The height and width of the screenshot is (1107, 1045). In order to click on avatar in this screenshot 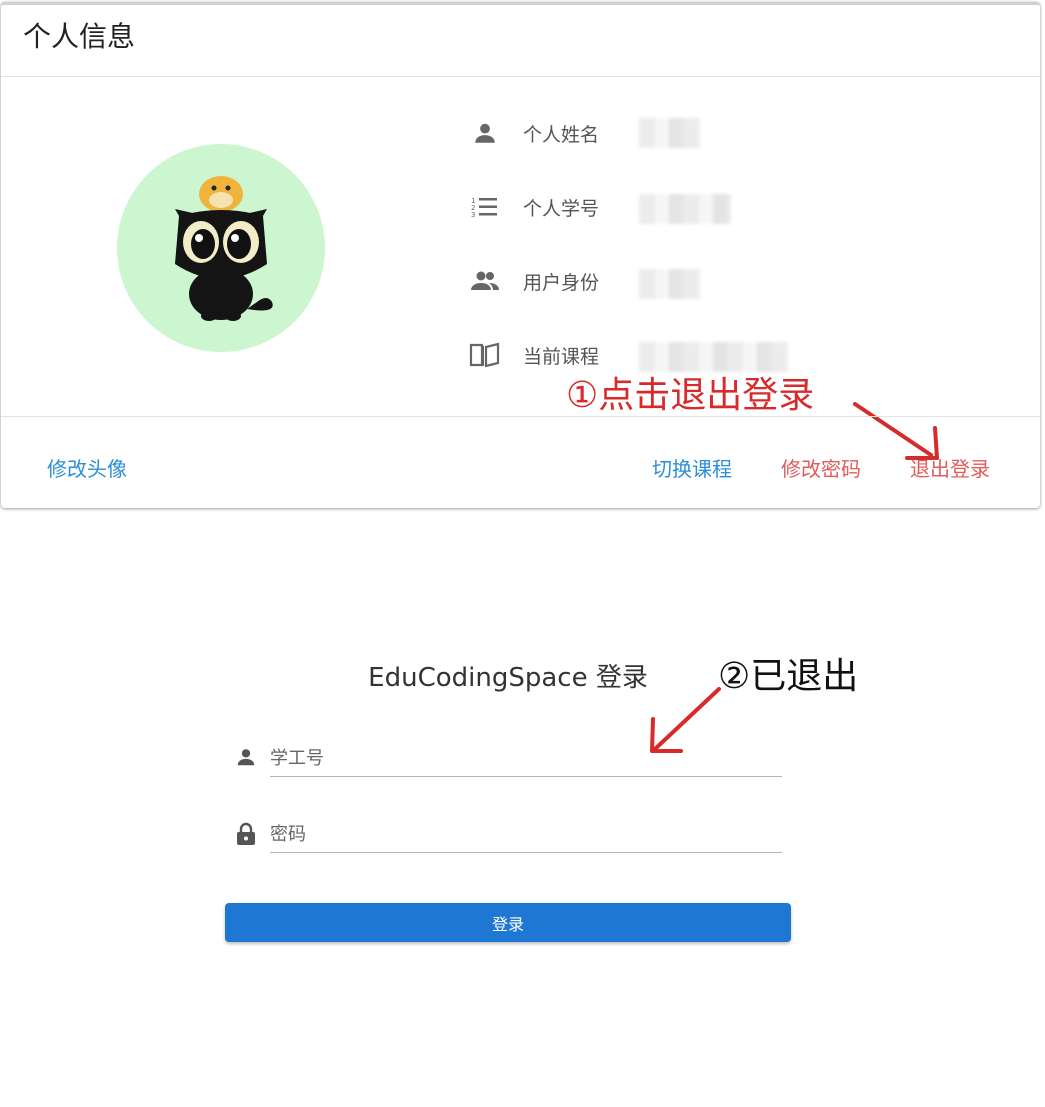, I will do `click(221, 248)`.